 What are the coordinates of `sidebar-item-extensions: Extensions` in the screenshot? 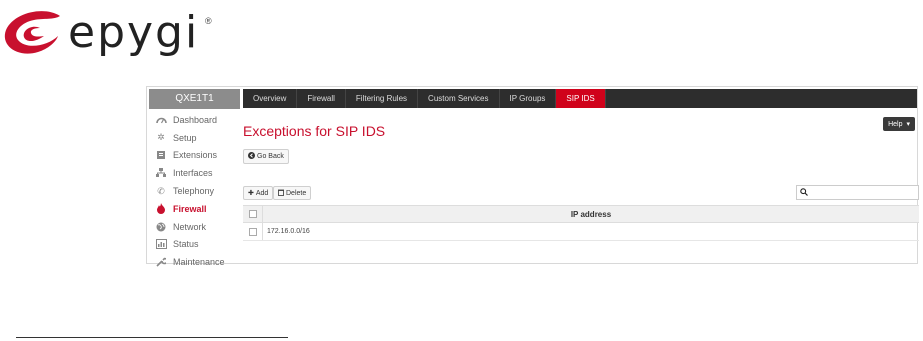 It's located at (194, 156).